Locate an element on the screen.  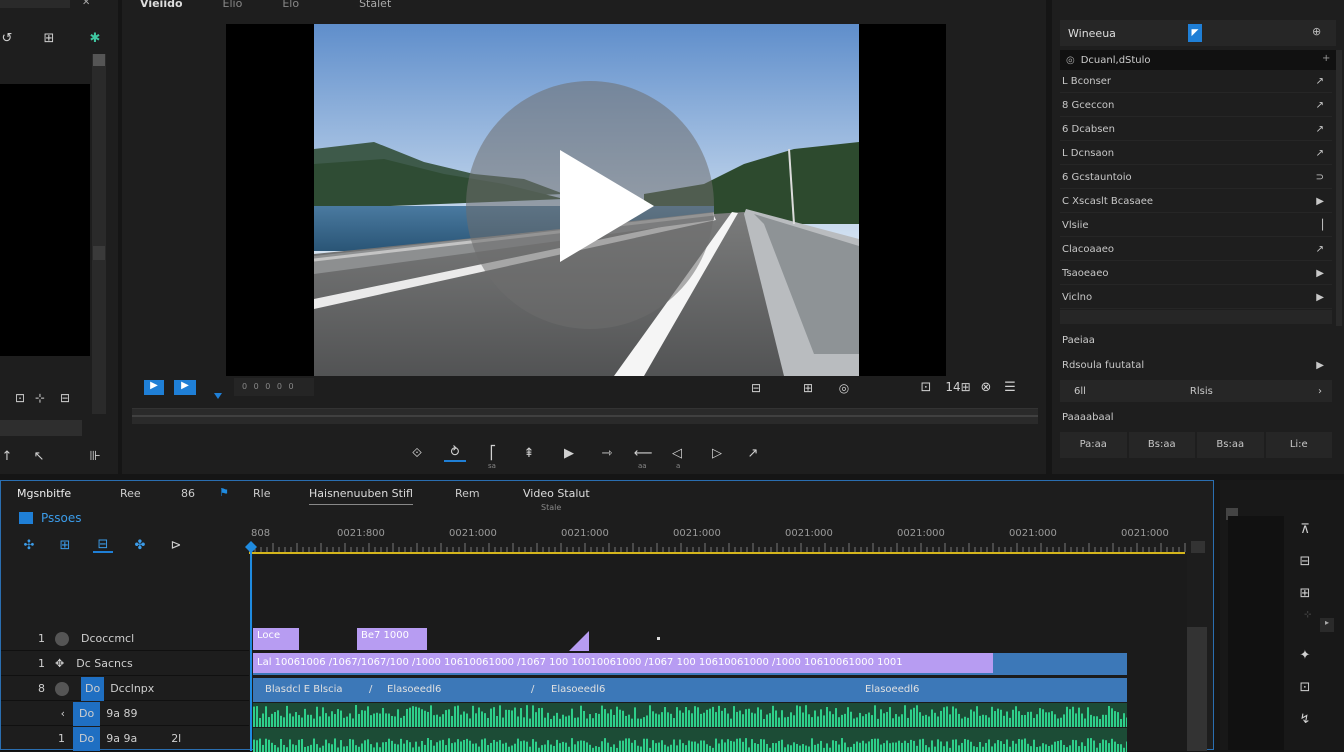
effect-item: Tsaoeaeo ▶ is located at coordinates (1196, 274).